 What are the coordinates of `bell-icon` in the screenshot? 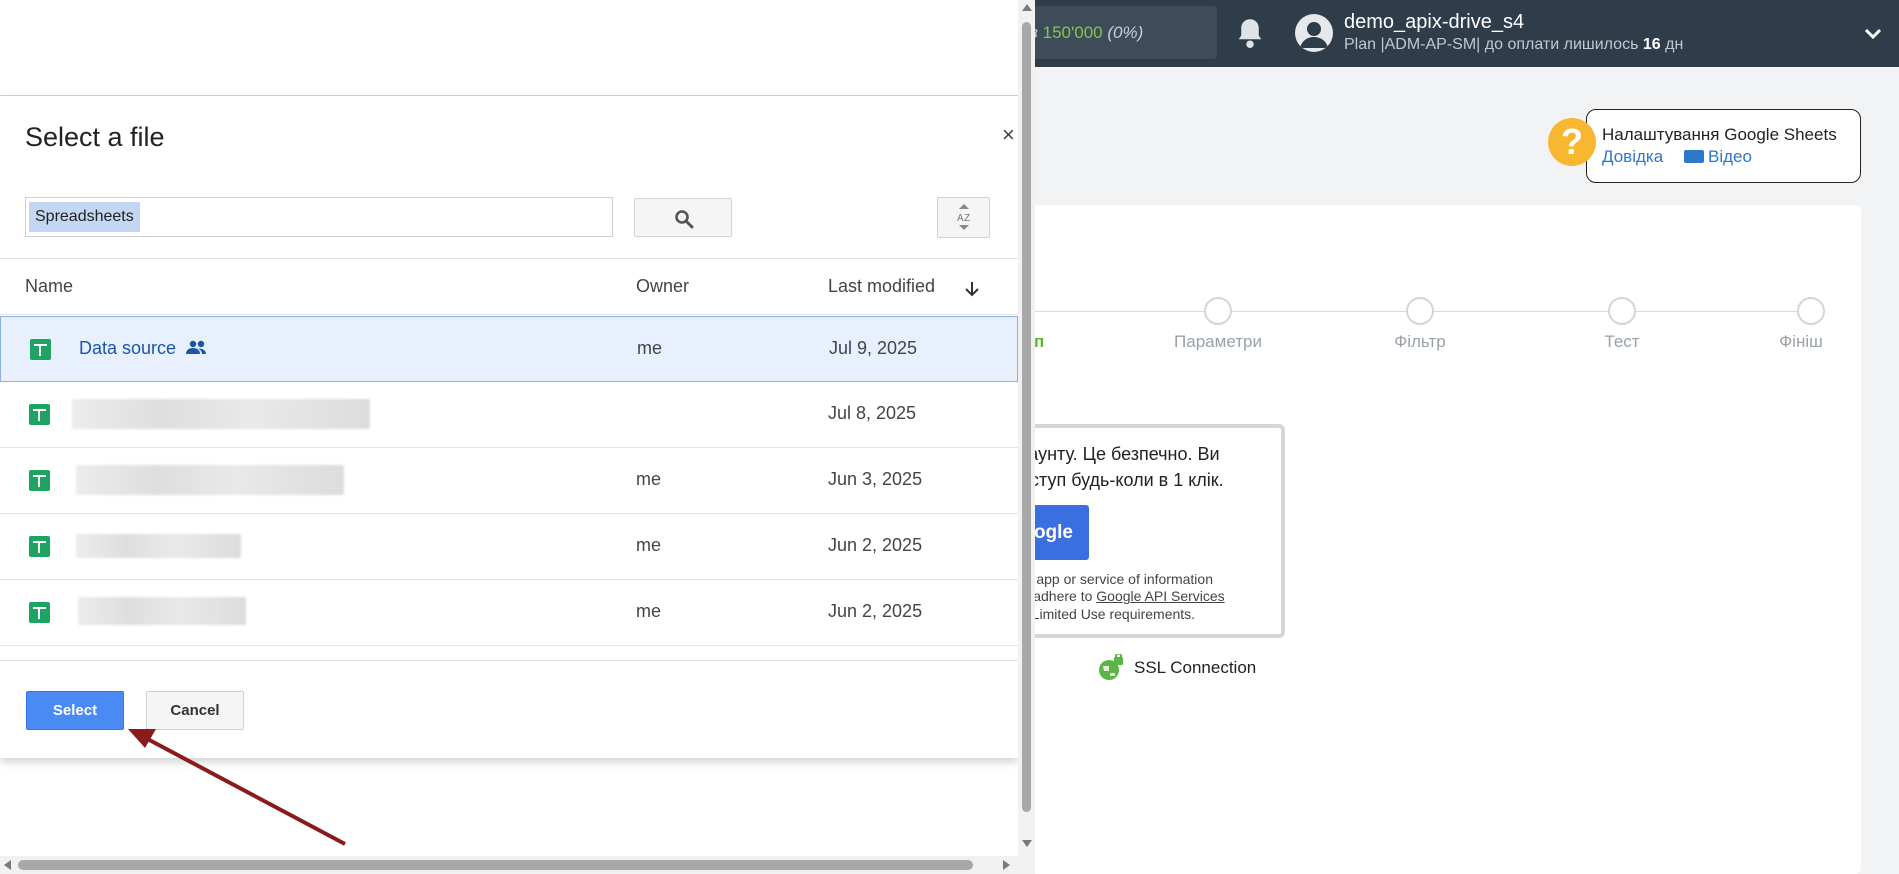 It's located at (1250, 33).